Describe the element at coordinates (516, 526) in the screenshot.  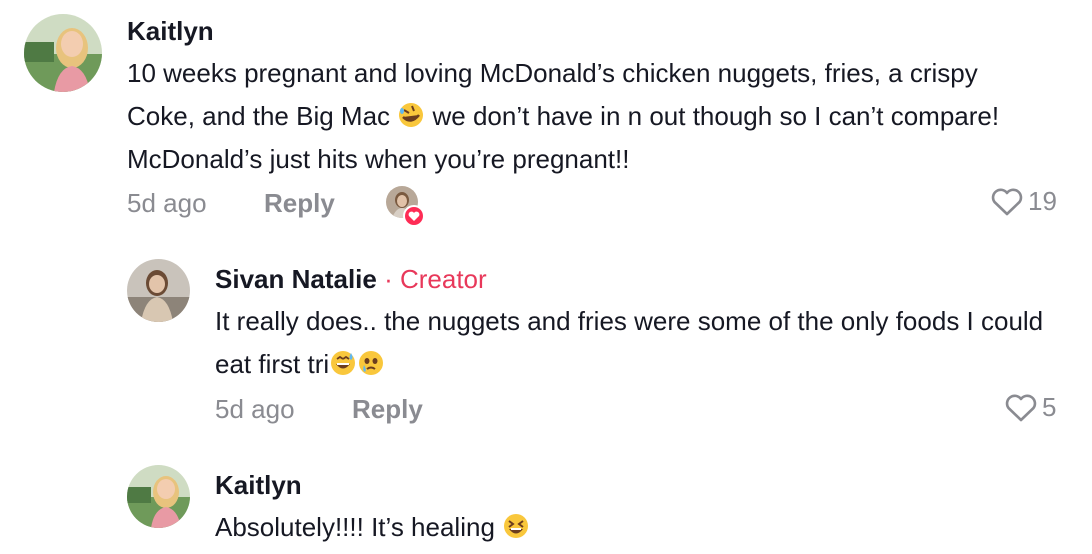
I see `grinning-squinting-emoji` at that location.